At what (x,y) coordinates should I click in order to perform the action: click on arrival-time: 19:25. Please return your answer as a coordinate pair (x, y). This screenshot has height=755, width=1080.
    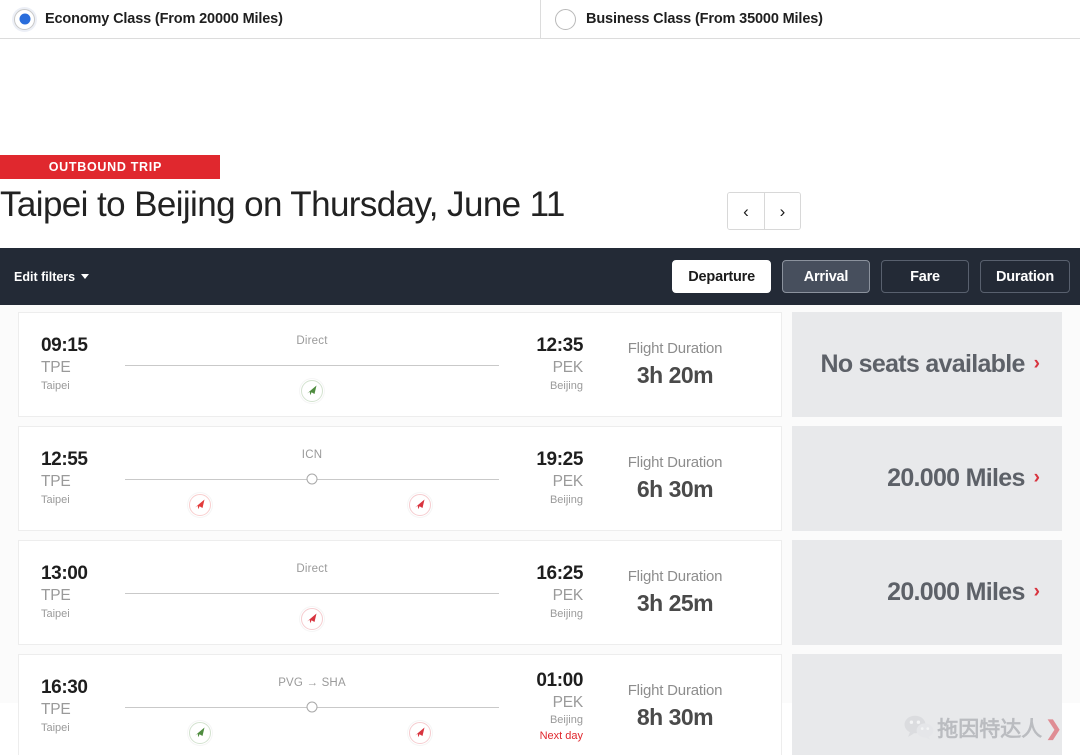
    Looking at the image, I should click on (559, 460).